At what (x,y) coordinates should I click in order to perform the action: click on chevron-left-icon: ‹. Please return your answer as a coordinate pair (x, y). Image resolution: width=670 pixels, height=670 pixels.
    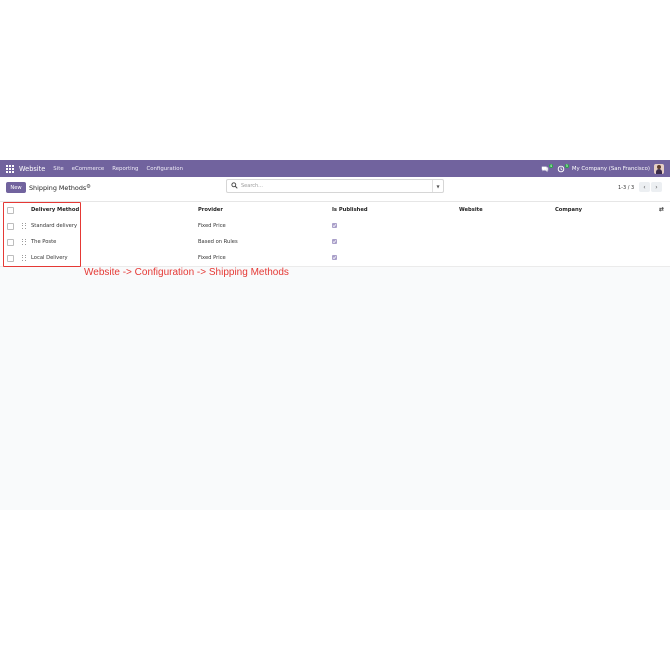
    Looking at the image, I should click on (644, 187).